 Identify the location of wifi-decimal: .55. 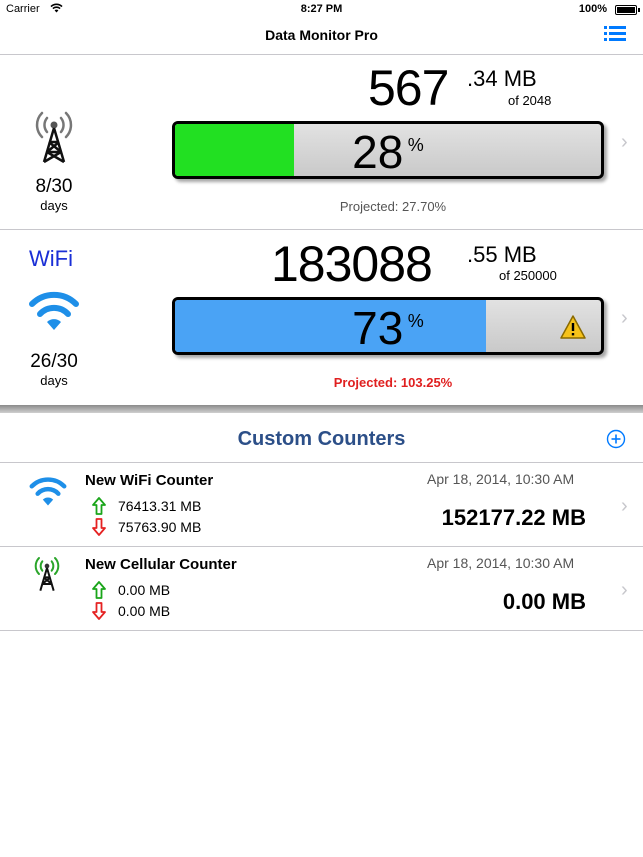
(482, 254).